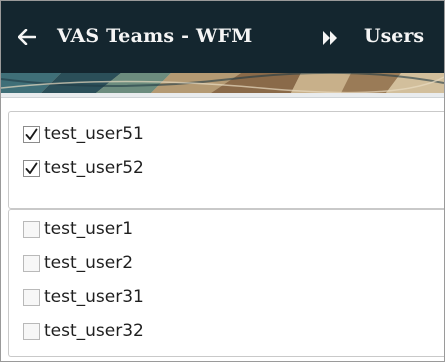  I want to click on user-label: test_user51, so click(94, 134).